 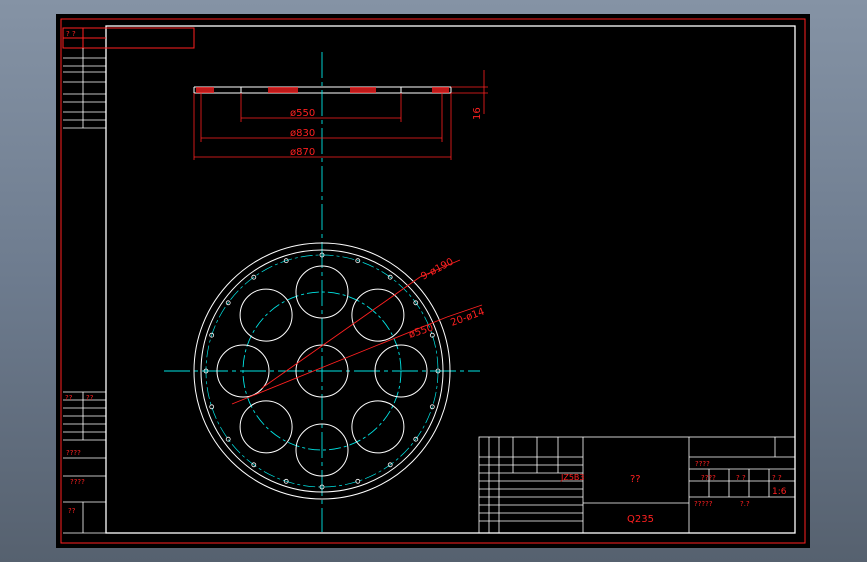 I want to click on revision-a: ? ?, so click(x=741, y=478).